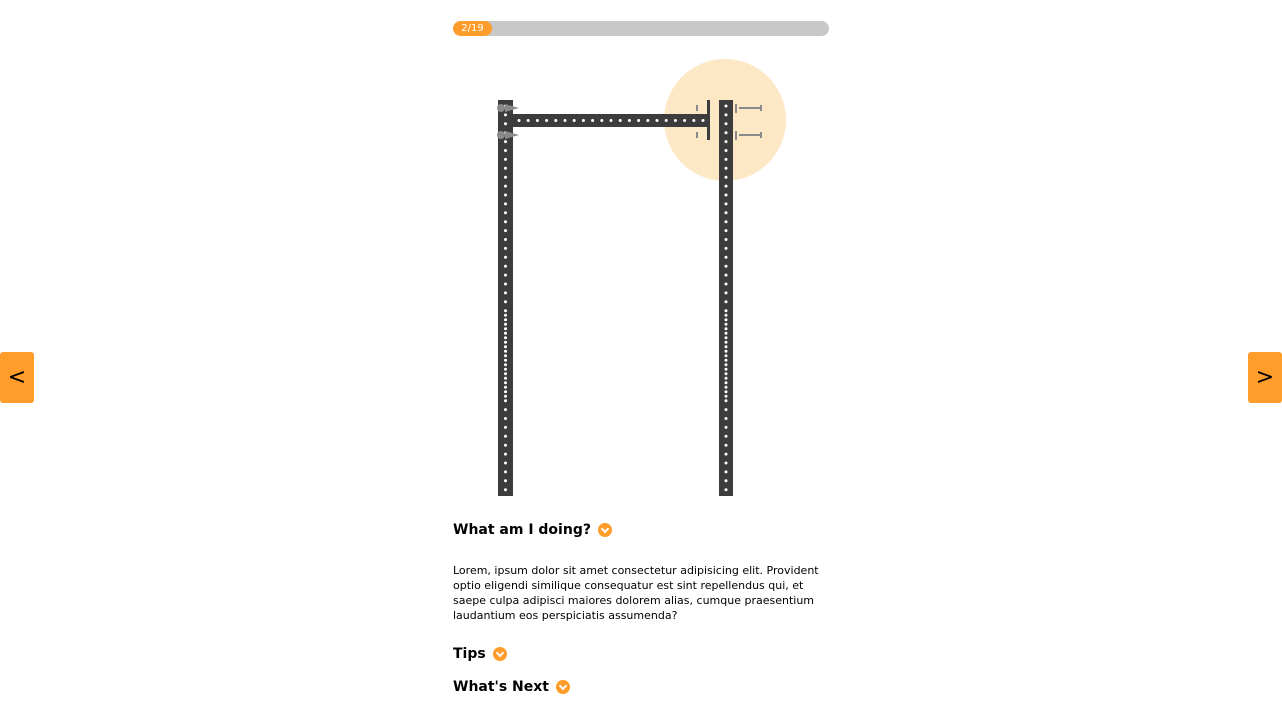 The height and width of the screenshot is (727, 1282). I want to click on section-title: Tips, so click(469, 654).